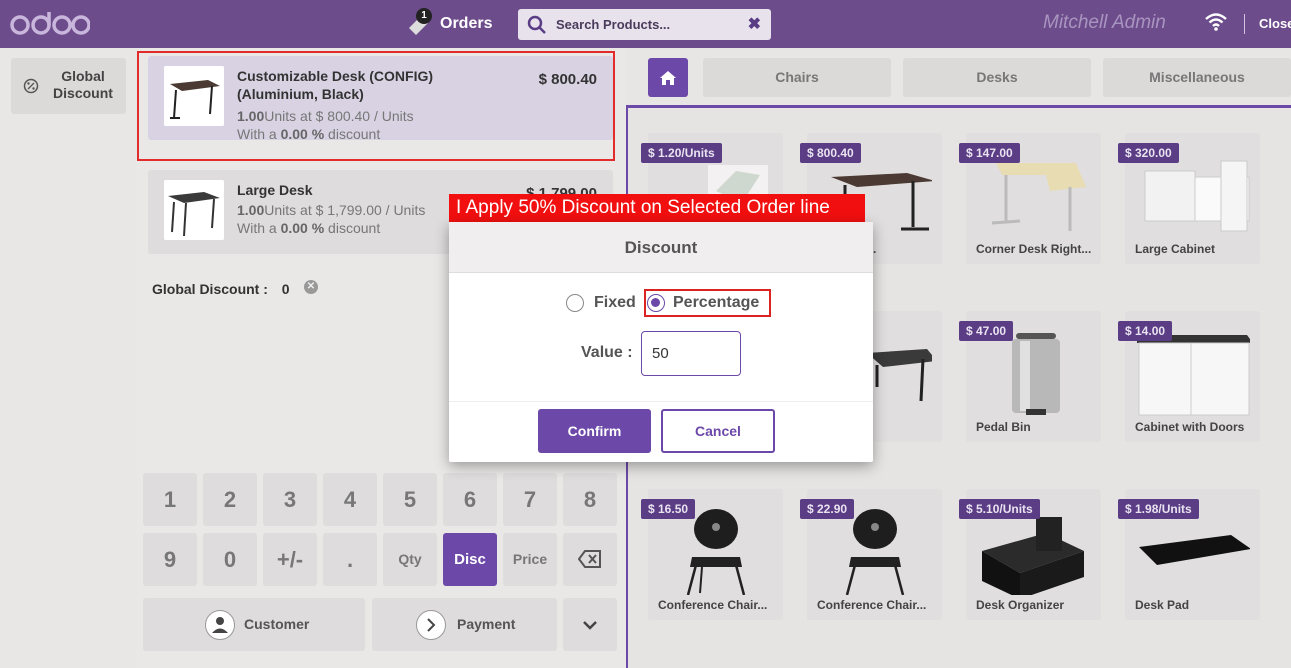  What do you see at coordinates (1003, 427) in the screenshot?
I see `product-name: Pedal Bin` at bounding box center [1003, 427].